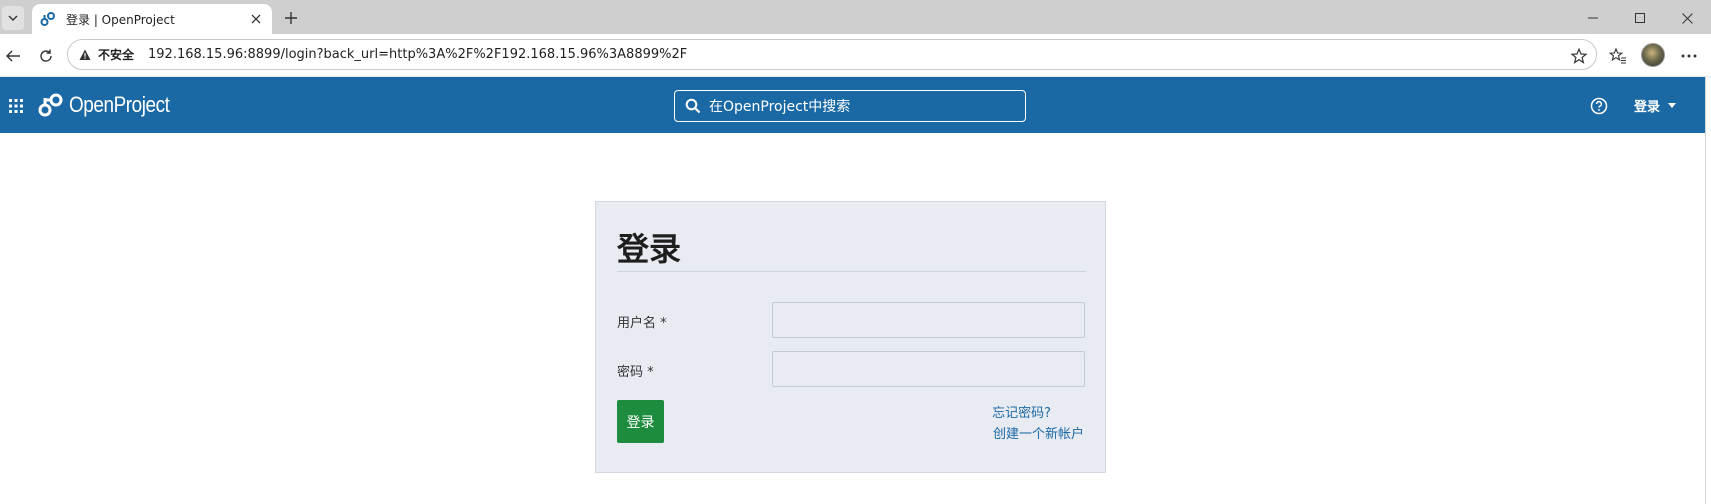 The height and width of the screenshot is (504, 1711). I want to click on browser-tab-strip: 登录 | OpenProject, so click(855, 17).